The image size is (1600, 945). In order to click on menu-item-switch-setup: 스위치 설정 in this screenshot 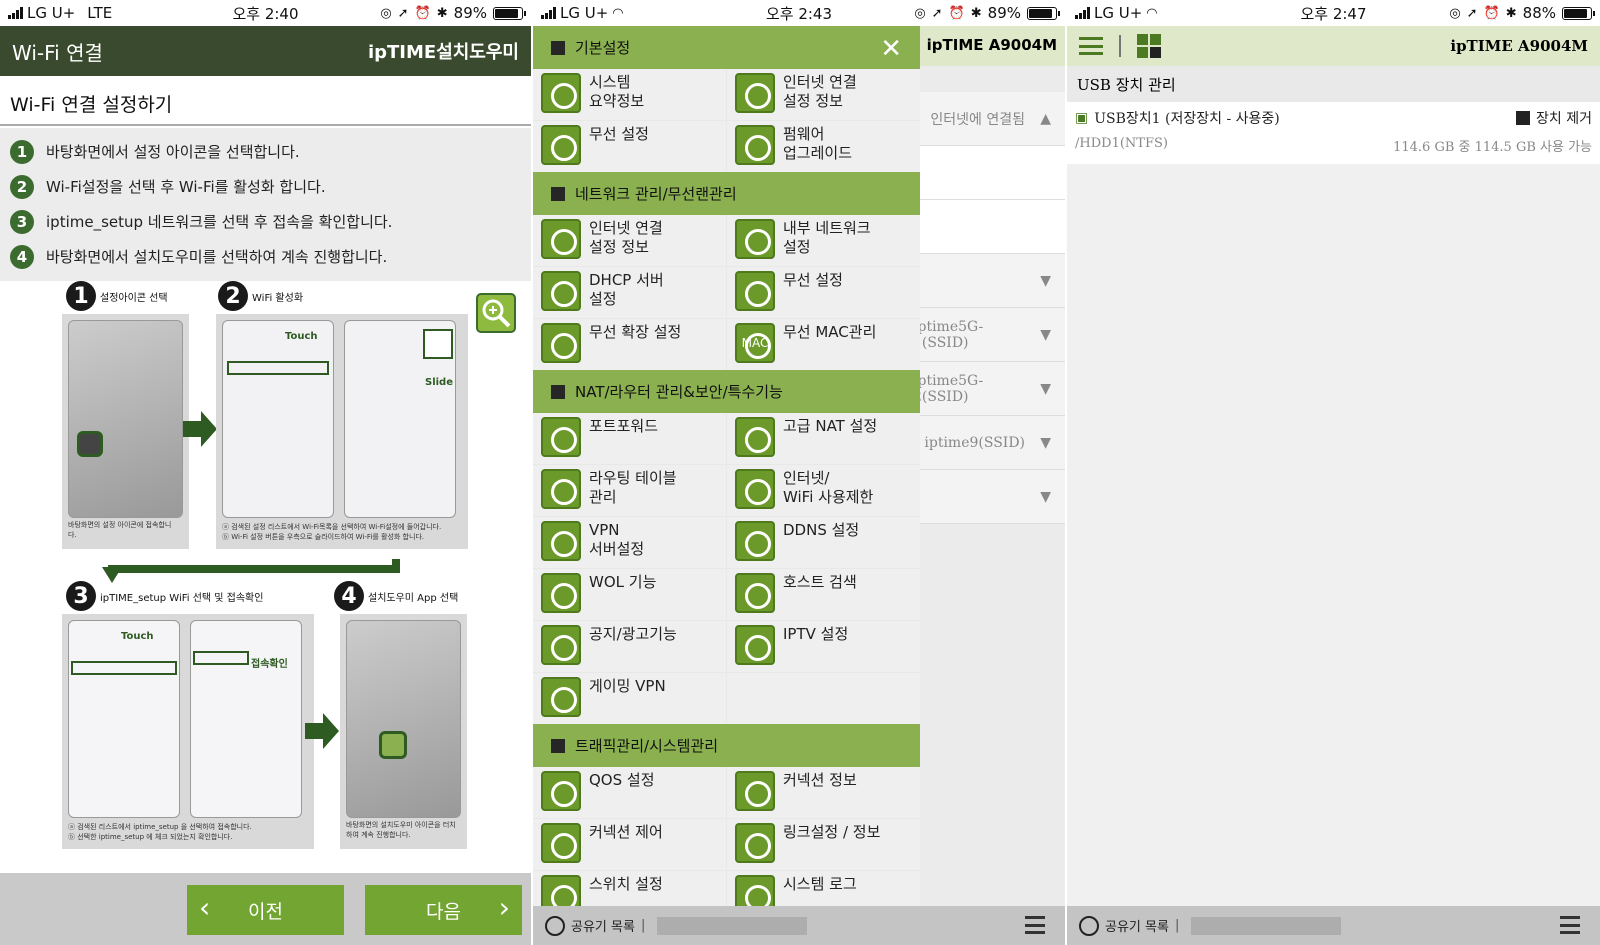, I will do `click(629, 888)`.